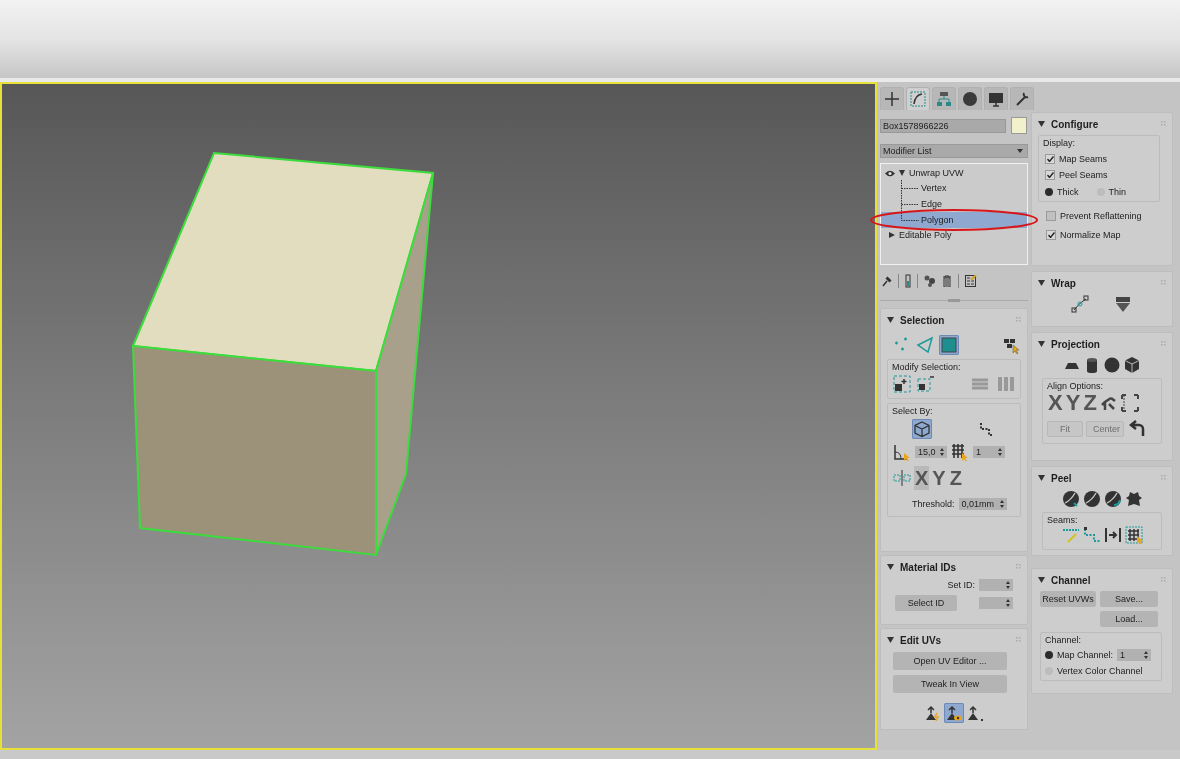 The height and width of the screenshot is (759, 1180). What do you see at coordinates (1137, 429) in the screenshot?
I see `undo-arrow-icon` at bounding box center [1137, 429].